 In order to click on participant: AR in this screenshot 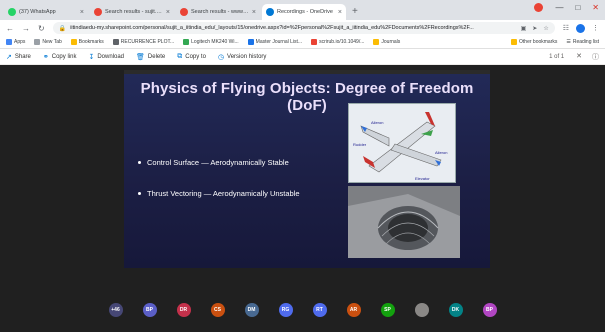, I will do `click(354, 310)`.